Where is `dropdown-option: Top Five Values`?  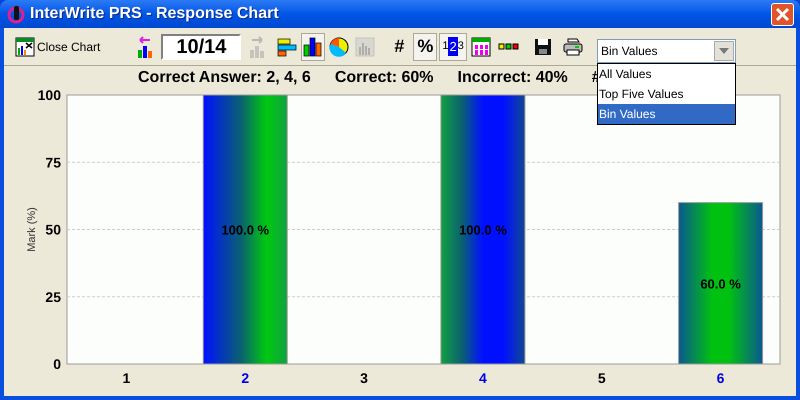
dropdown-option: Top Five Values is located at coordinates (666, 94).